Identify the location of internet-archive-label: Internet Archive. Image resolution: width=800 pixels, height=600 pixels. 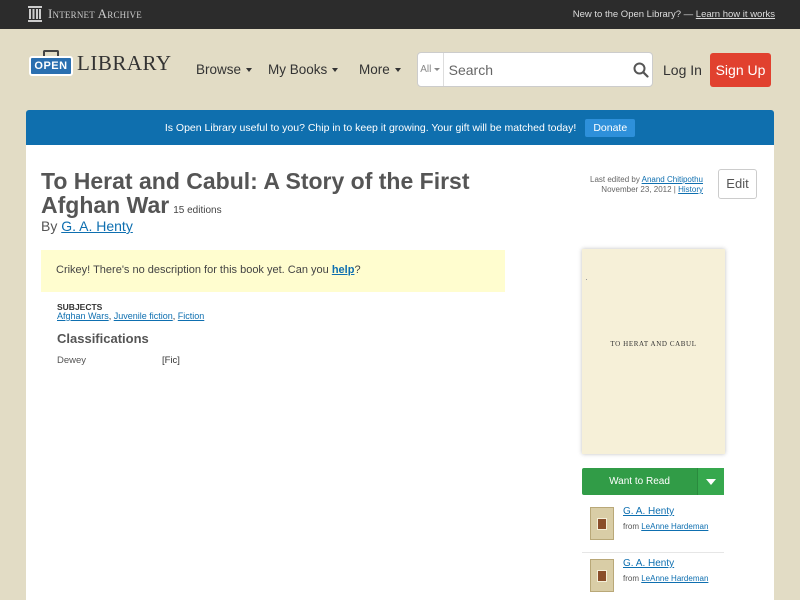
(95, 13).